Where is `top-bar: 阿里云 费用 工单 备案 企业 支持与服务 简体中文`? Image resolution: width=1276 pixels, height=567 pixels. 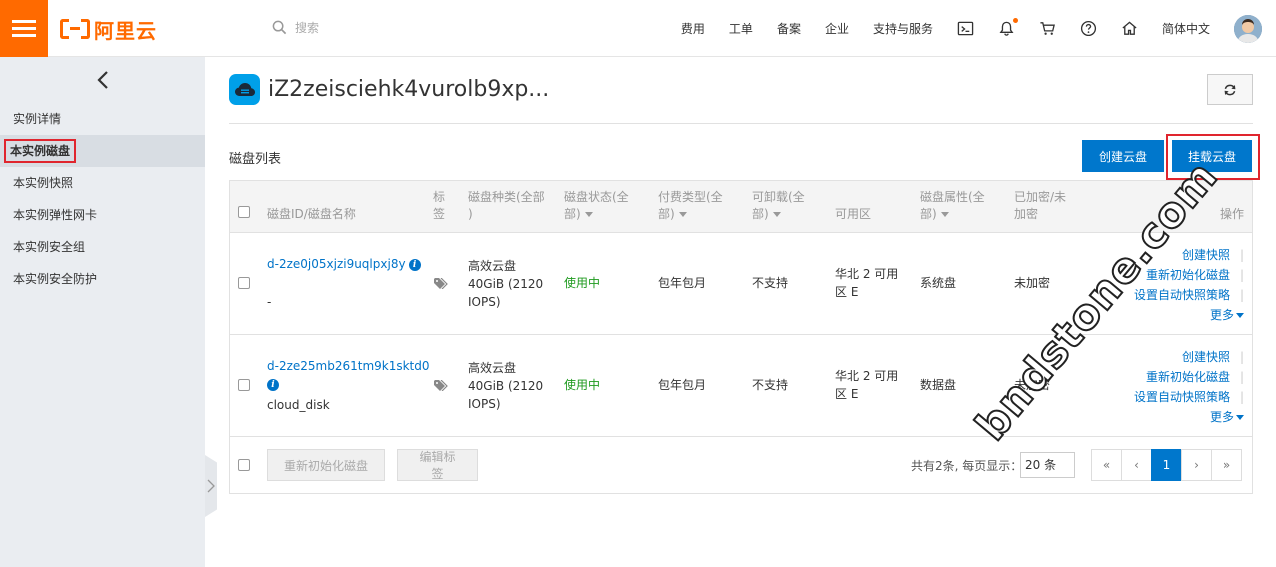
top-bar: 阿里云 费用 工单 备案 企业 支持与服务 简体中文 is located at coordinates (638, 28).